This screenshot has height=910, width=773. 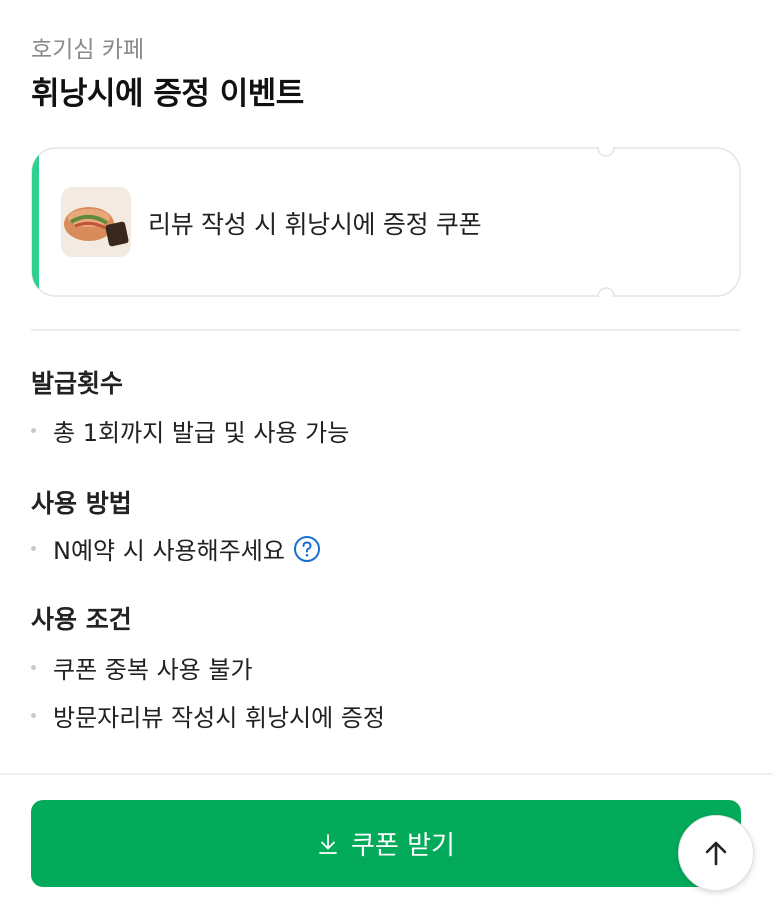 I want to click on scroll-to-top-button, so click(x=716, y=853).